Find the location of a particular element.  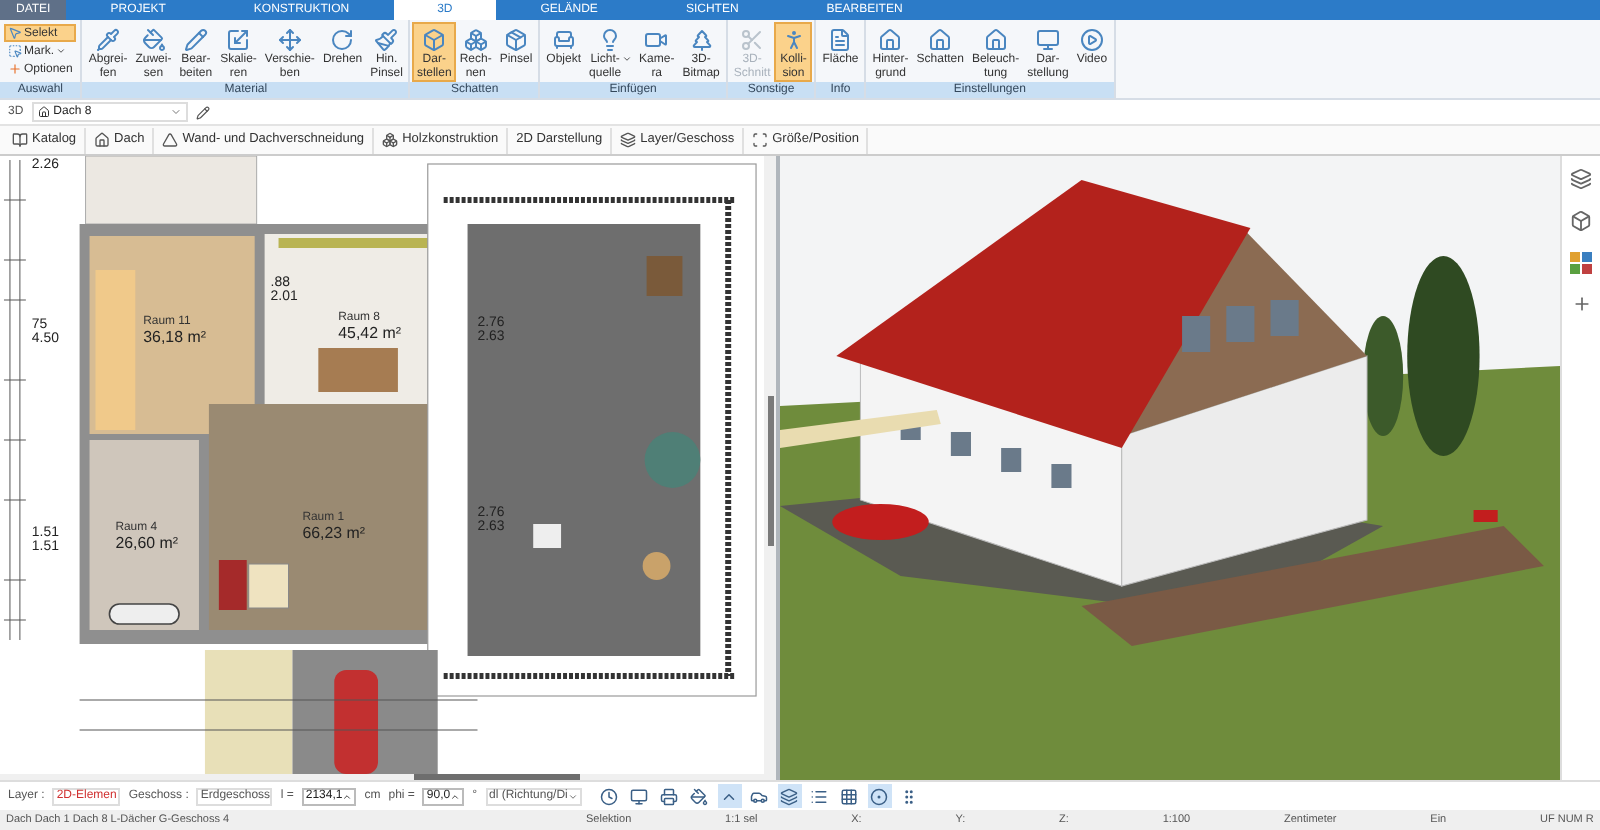

armchair-icon is located at coordinates (563, 40).